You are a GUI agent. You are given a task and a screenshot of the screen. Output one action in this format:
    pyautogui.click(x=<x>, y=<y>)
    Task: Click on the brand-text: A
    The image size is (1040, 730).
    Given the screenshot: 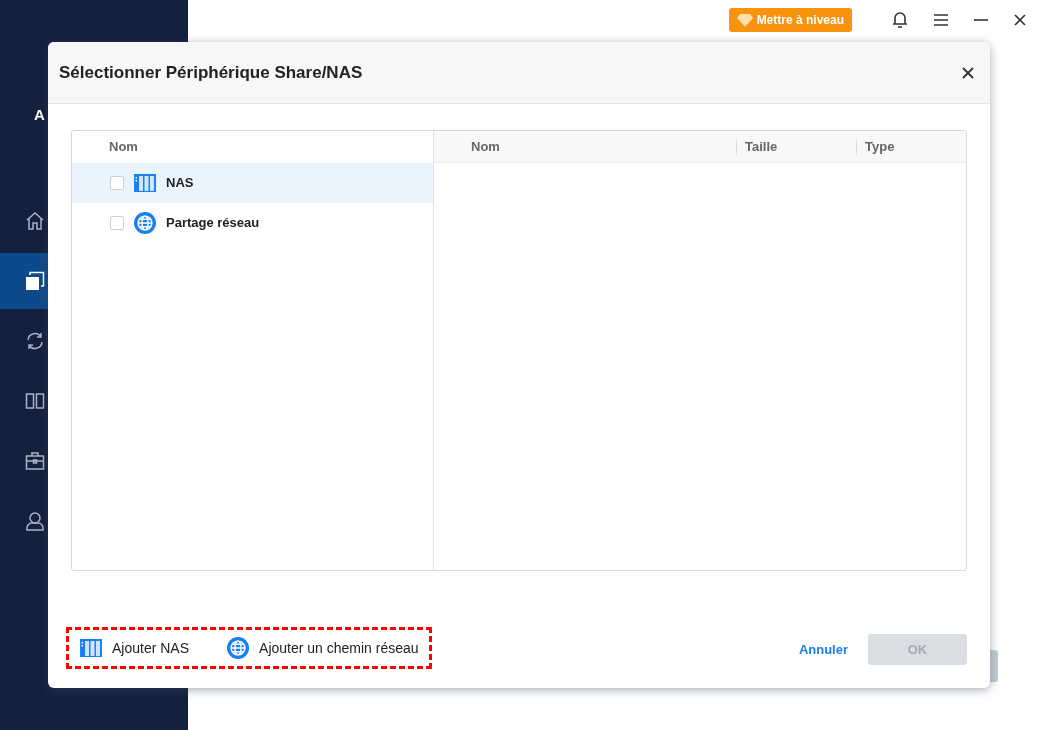 What is the action you would take?
    pyautogui.click(x=40, y=115)
    